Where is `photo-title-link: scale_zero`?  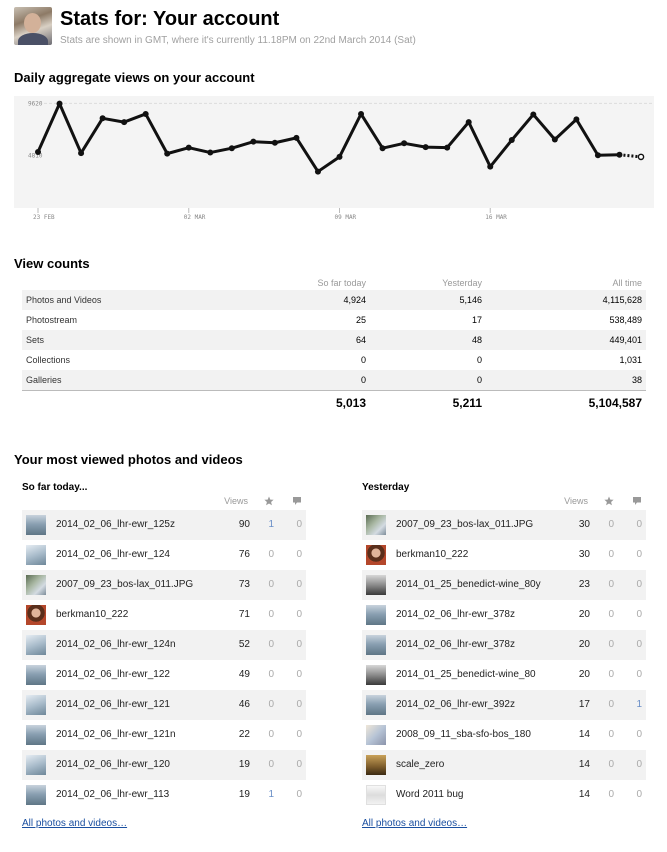 photo-title-link: scale_zero is located at coordinates (420, 765).